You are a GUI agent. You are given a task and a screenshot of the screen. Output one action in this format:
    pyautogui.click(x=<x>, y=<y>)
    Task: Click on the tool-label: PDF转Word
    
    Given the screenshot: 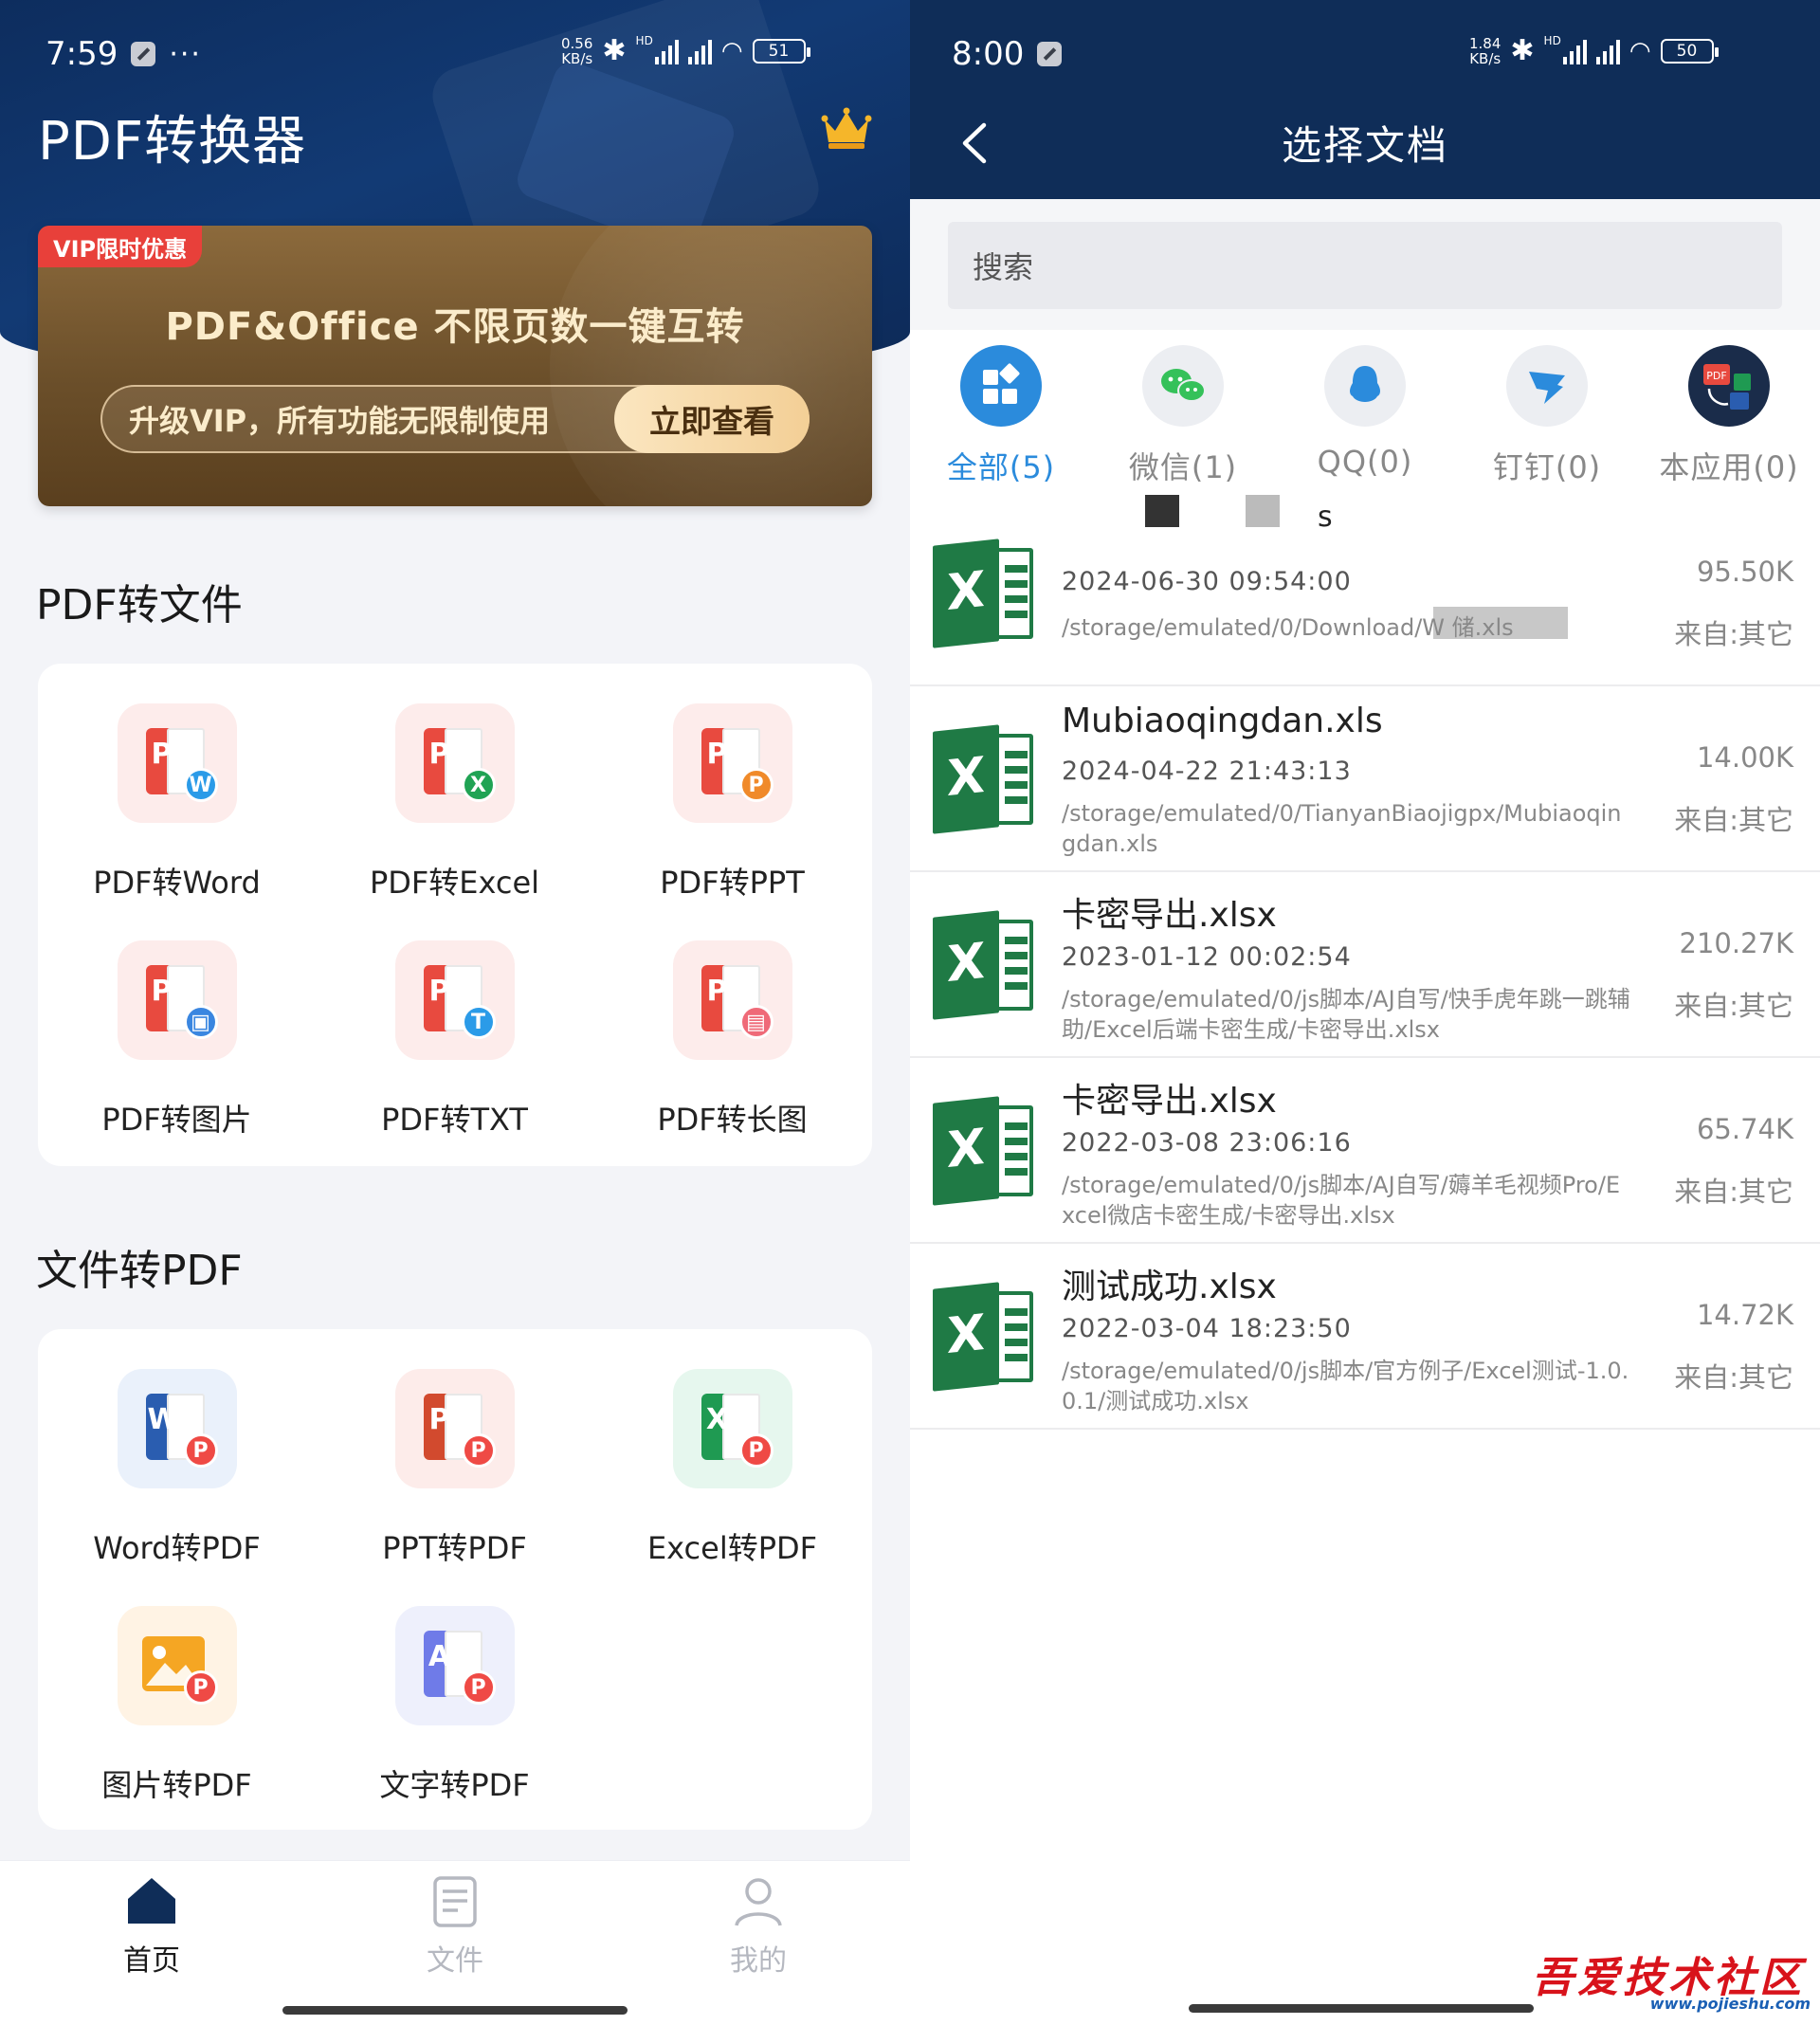 What is the action you would take?
    pyautogui.click(x=177, y=883)
    